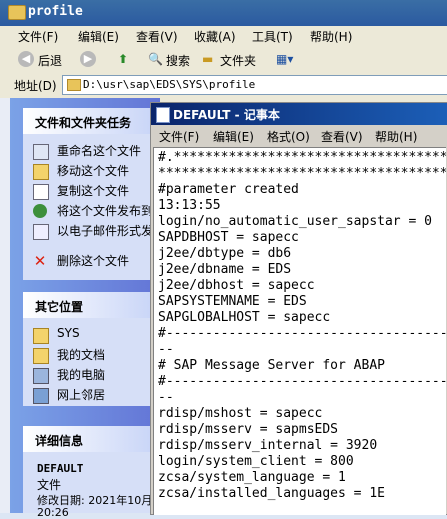 This screenshot has height=519, width=447. Describe the element at coordinates (248, 429) in the screenshot. I see `text-line: rdisp/msserv = sapmsEDS` at that location.